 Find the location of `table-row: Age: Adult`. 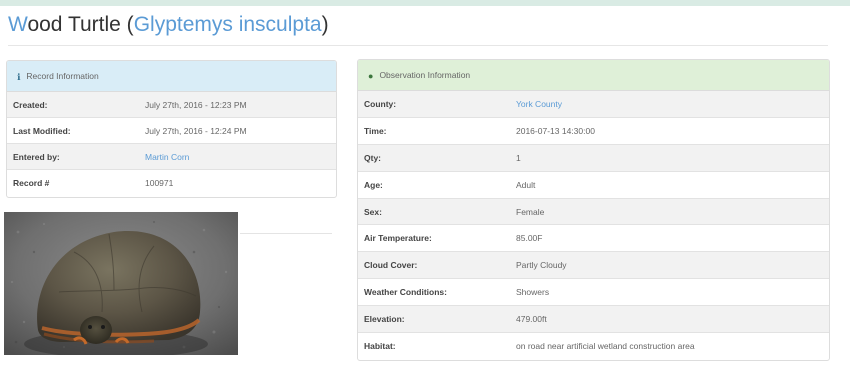

table-row: Age: Adult is located at coordinates (593, 184).